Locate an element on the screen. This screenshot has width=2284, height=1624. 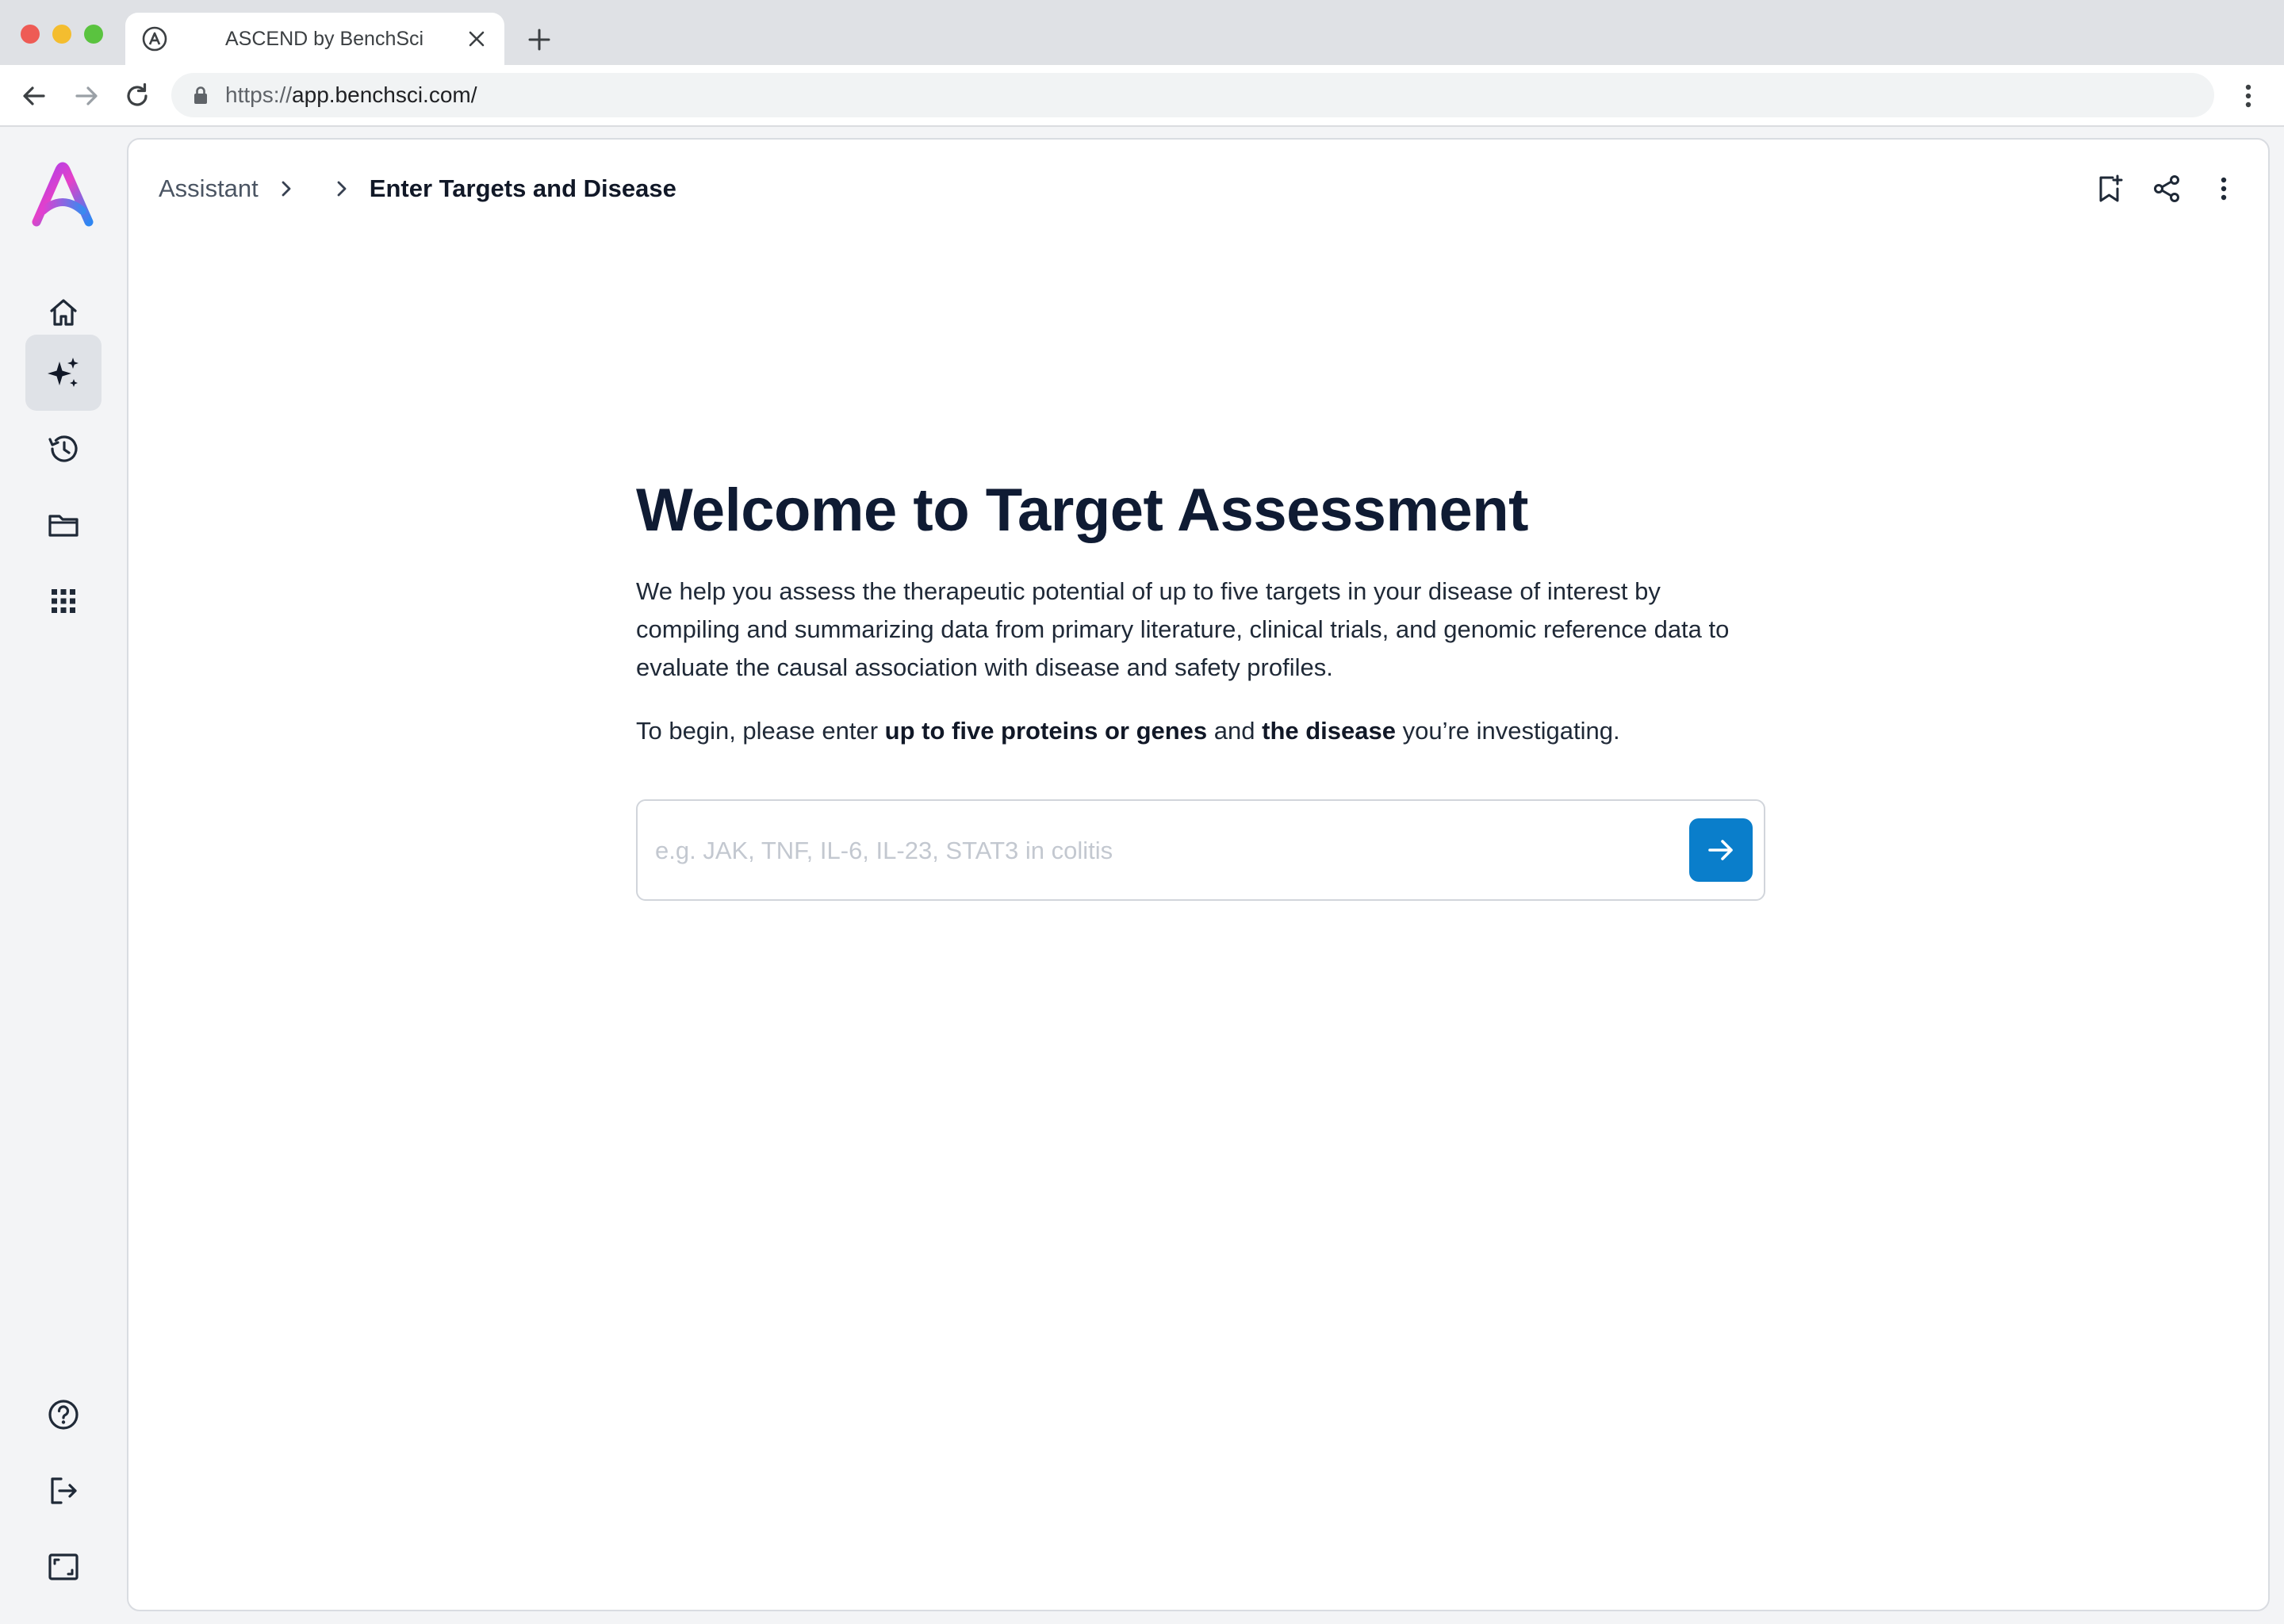
lock-icon is located at coordinates (200, 95).